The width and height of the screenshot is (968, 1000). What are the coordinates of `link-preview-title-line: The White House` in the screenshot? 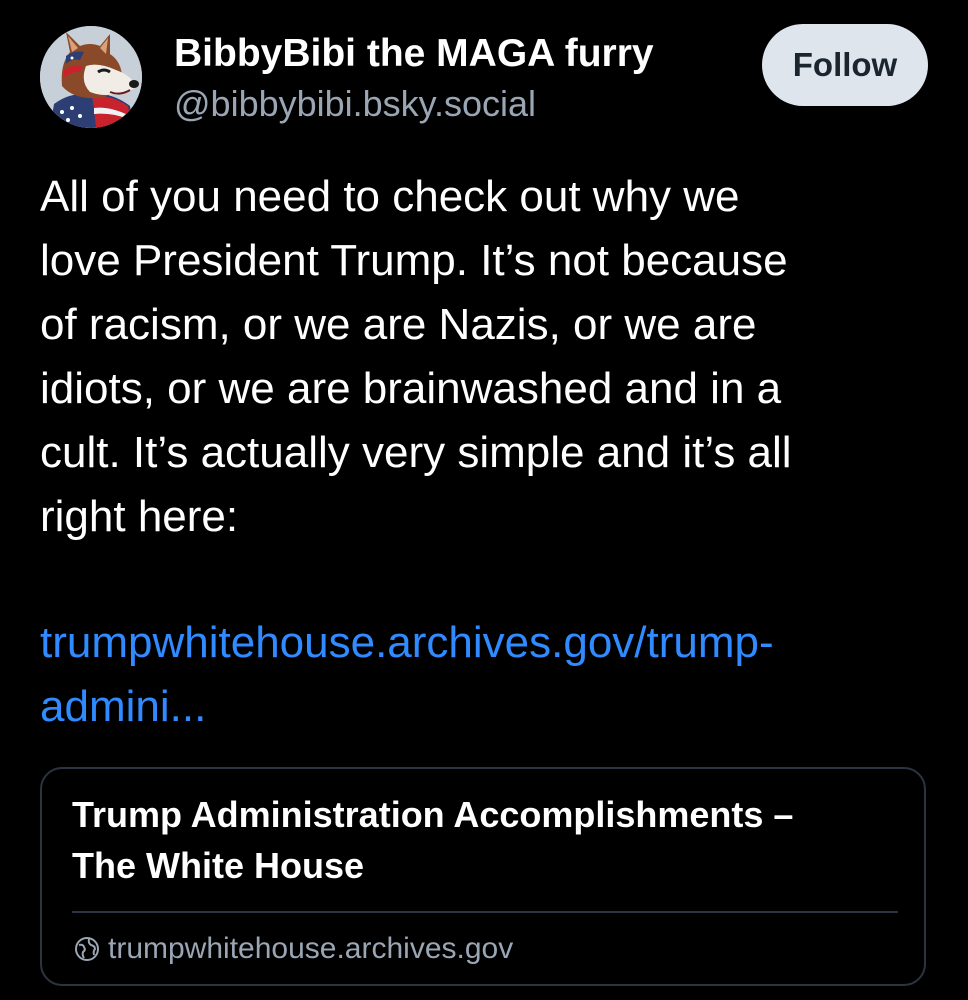 It's located at (218, 865).